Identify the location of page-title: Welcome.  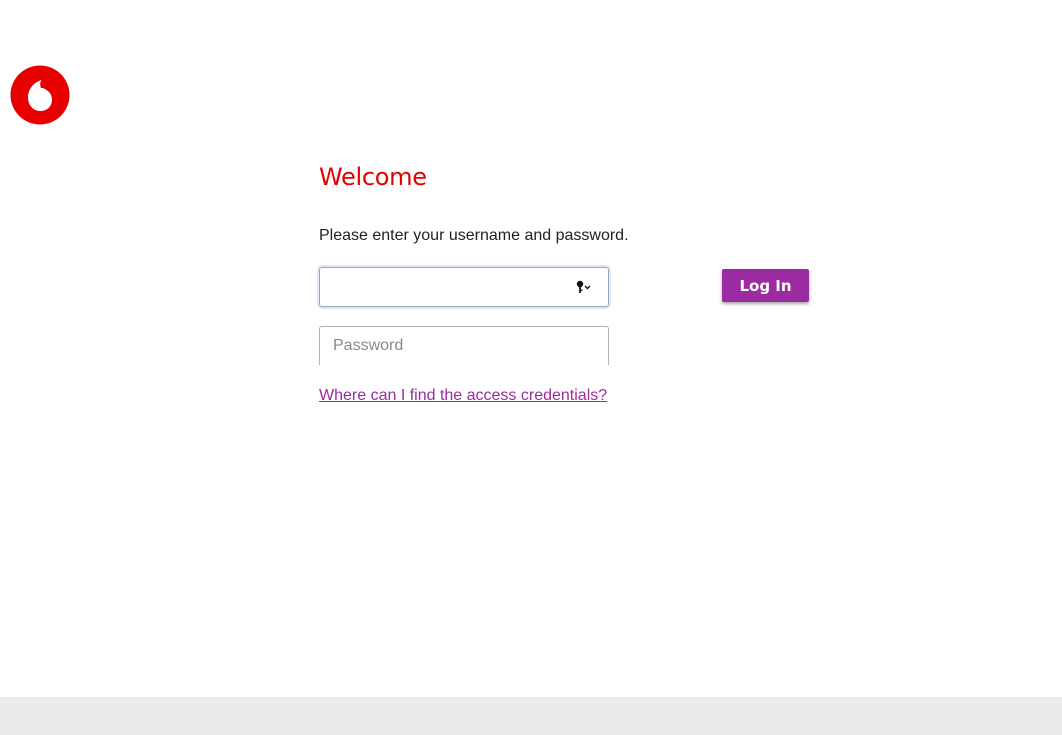
(373, 177).